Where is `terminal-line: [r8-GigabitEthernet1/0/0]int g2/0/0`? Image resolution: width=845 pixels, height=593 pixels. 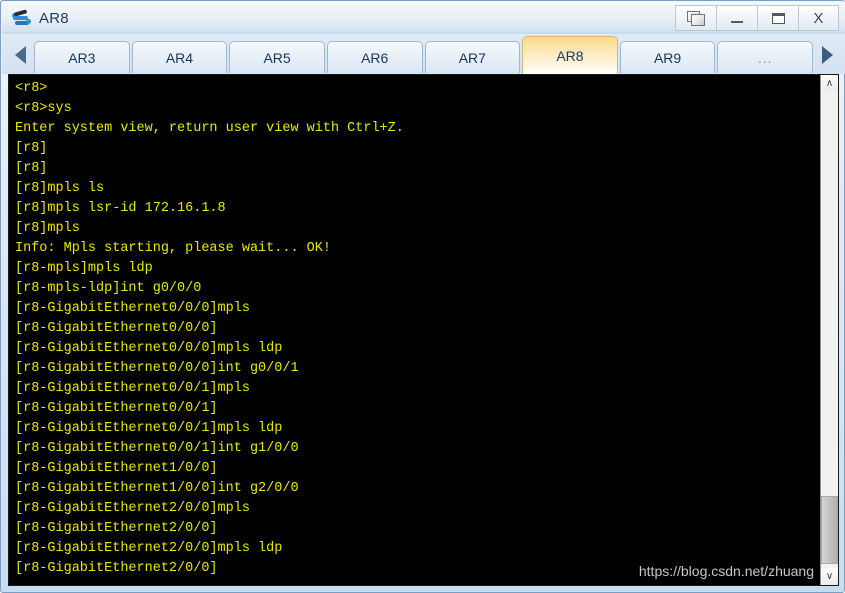 terminal-line: [r8-GigabitEthernet1/0/0]int g2/0/0 is located at coordinates (157, 488).